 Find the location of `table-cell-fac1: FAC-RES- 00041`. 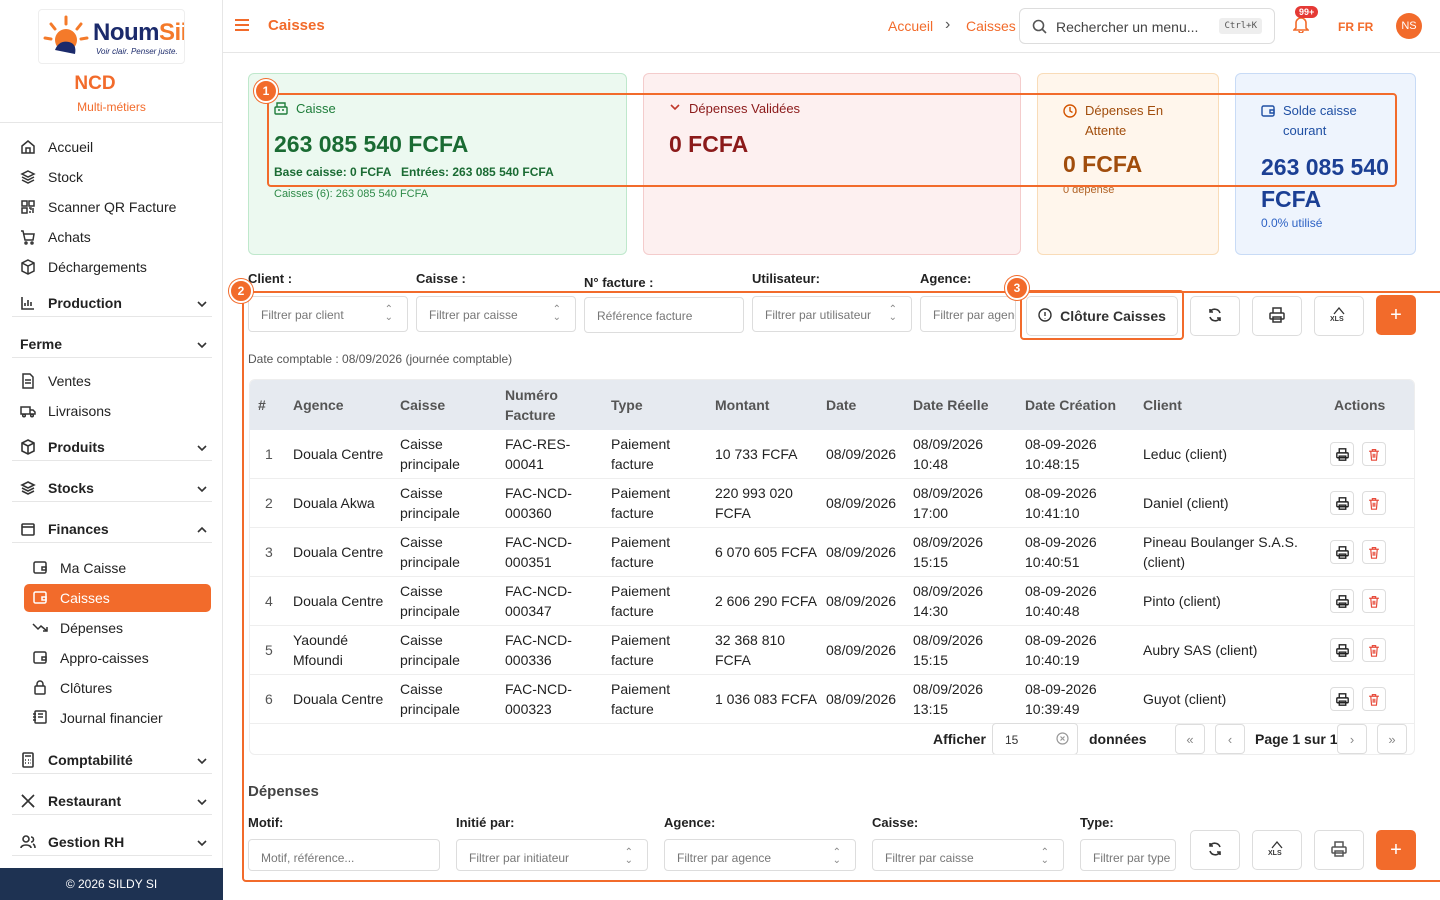

table-cell-fac1: FAC-RES- 00041 is located at coordinates (538, 454).